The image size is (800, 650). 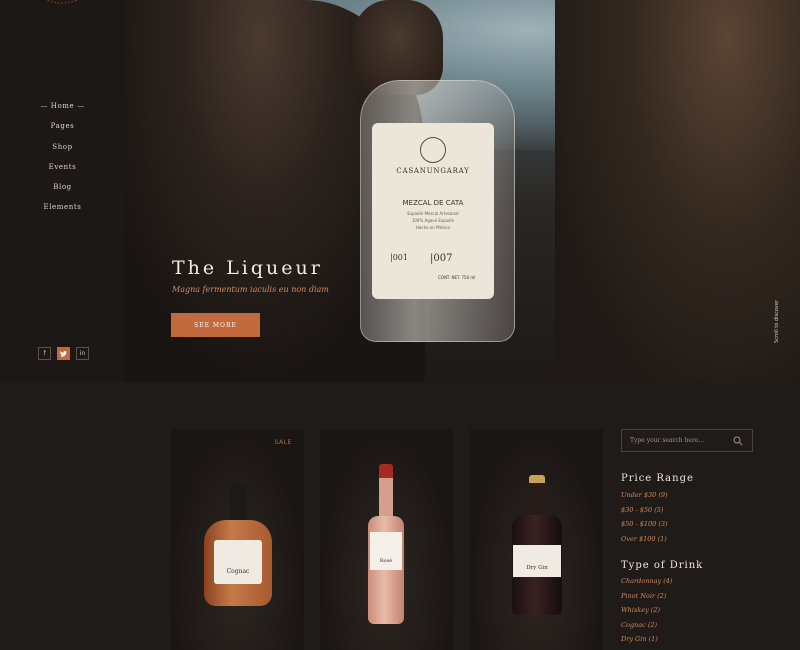 What do you see at coordinates (247, 268) in the screenshot?
I see `hero-title: The Liqueur` at bounding box center [247, 268].